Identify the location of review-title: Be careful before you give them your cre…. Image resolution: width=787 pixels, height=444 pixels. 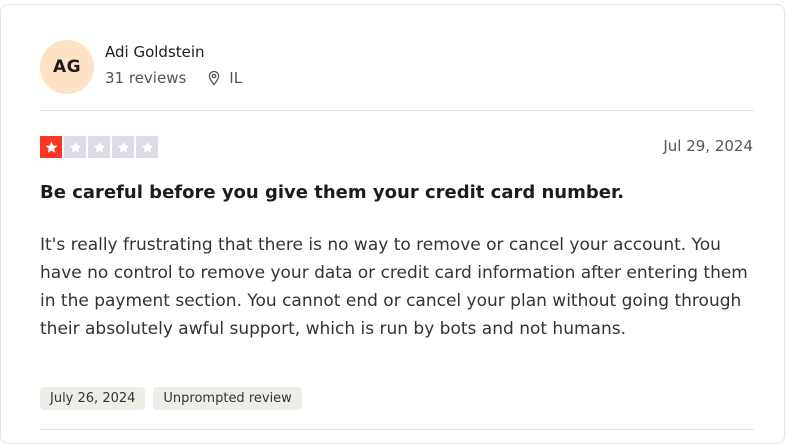
(332, 192).